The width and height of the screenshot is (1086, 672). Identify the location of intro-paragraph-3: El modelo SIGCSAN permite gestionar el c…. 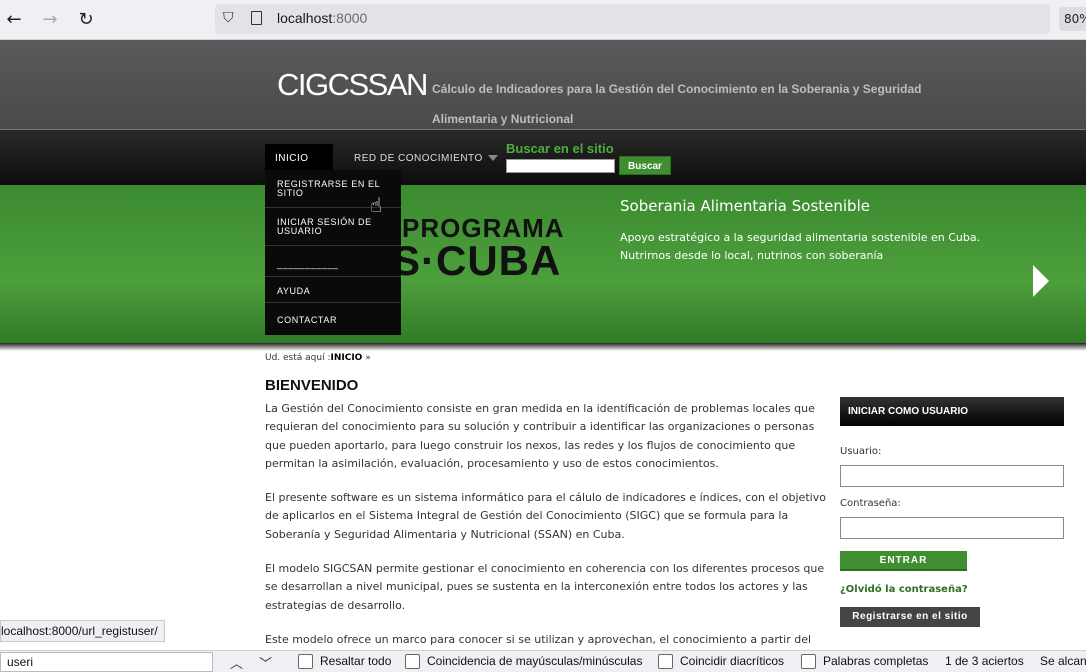
(545, 587).